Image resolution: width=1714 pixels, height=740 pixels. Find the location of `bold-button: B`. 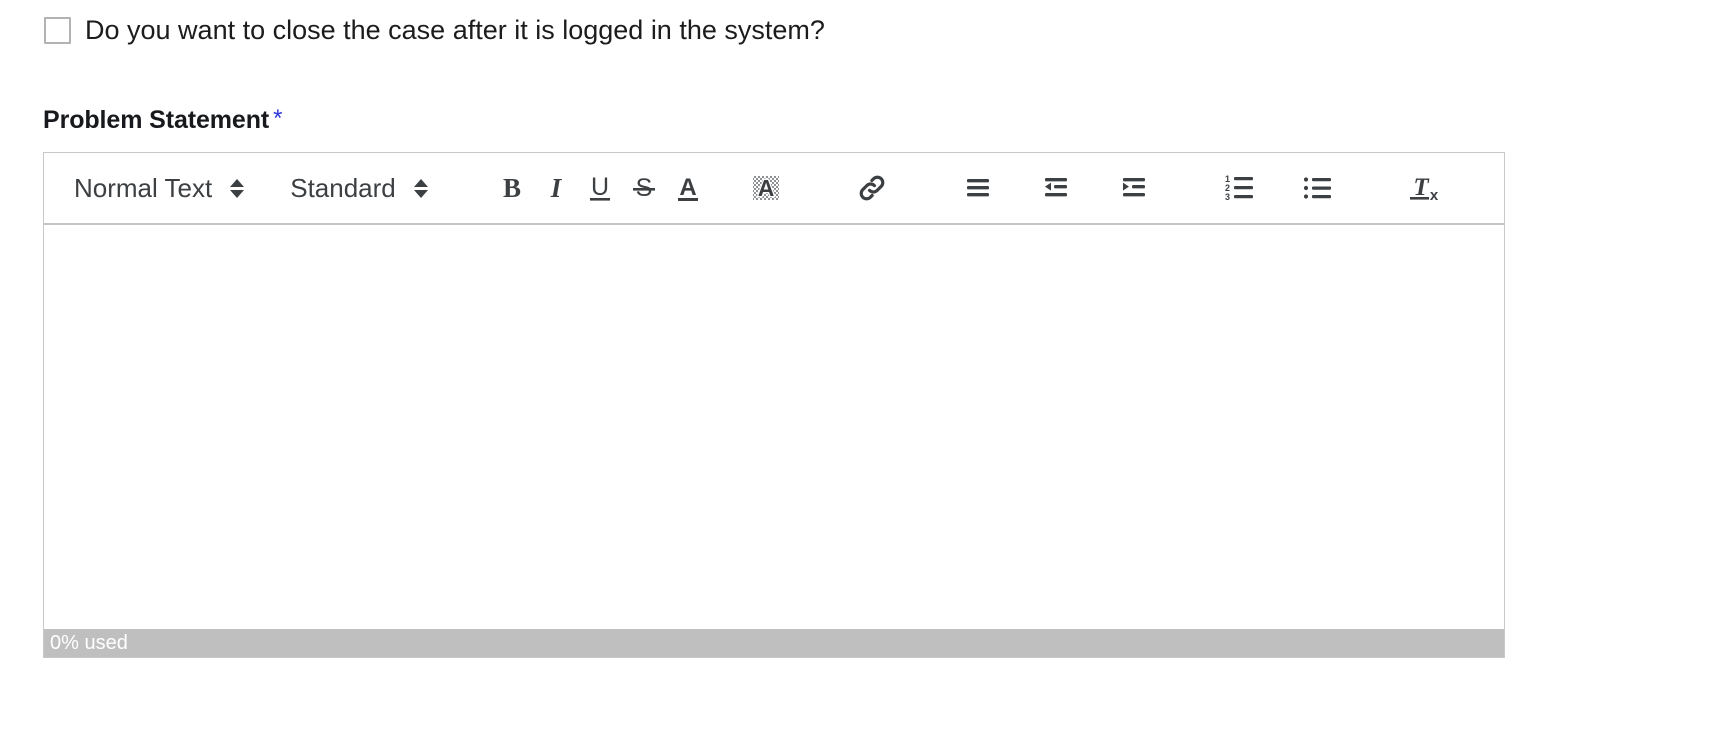

bold-button: B is located at coordinates (512, 188).